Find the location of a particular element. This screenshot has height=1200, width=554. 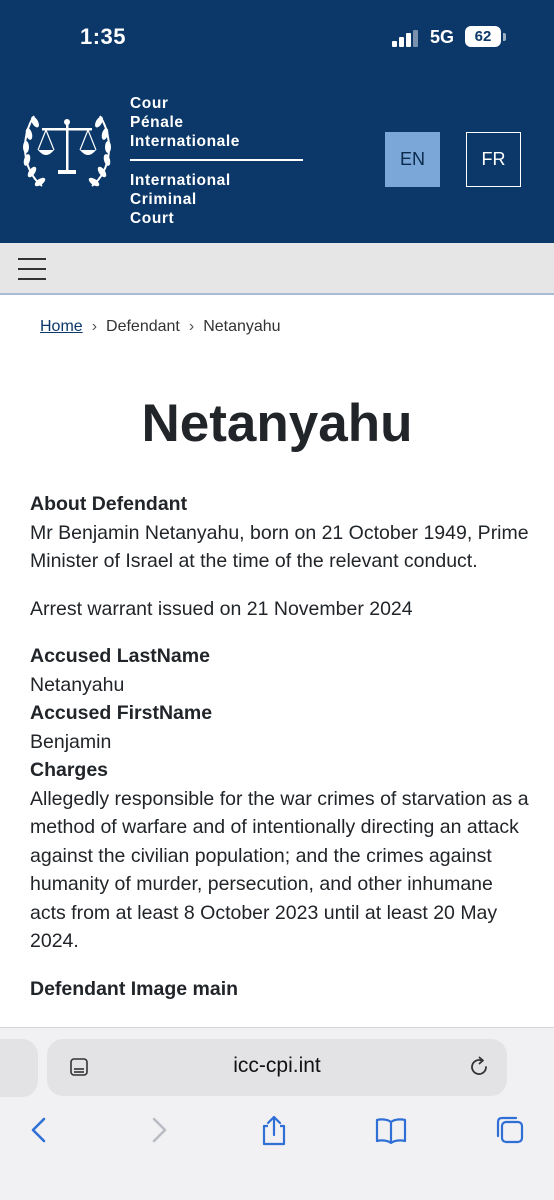

image-label: Defendant Image main is located at coordinates (134, 988).